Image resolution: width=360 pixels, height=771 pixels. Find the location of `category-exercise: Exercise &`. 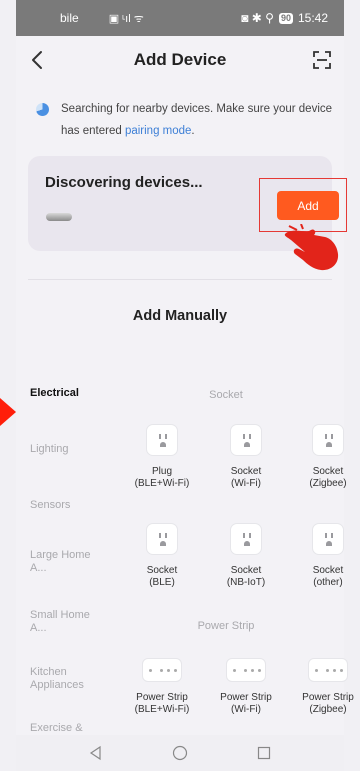

category-exercise: Exercise & is located at coordinates (65, 728).